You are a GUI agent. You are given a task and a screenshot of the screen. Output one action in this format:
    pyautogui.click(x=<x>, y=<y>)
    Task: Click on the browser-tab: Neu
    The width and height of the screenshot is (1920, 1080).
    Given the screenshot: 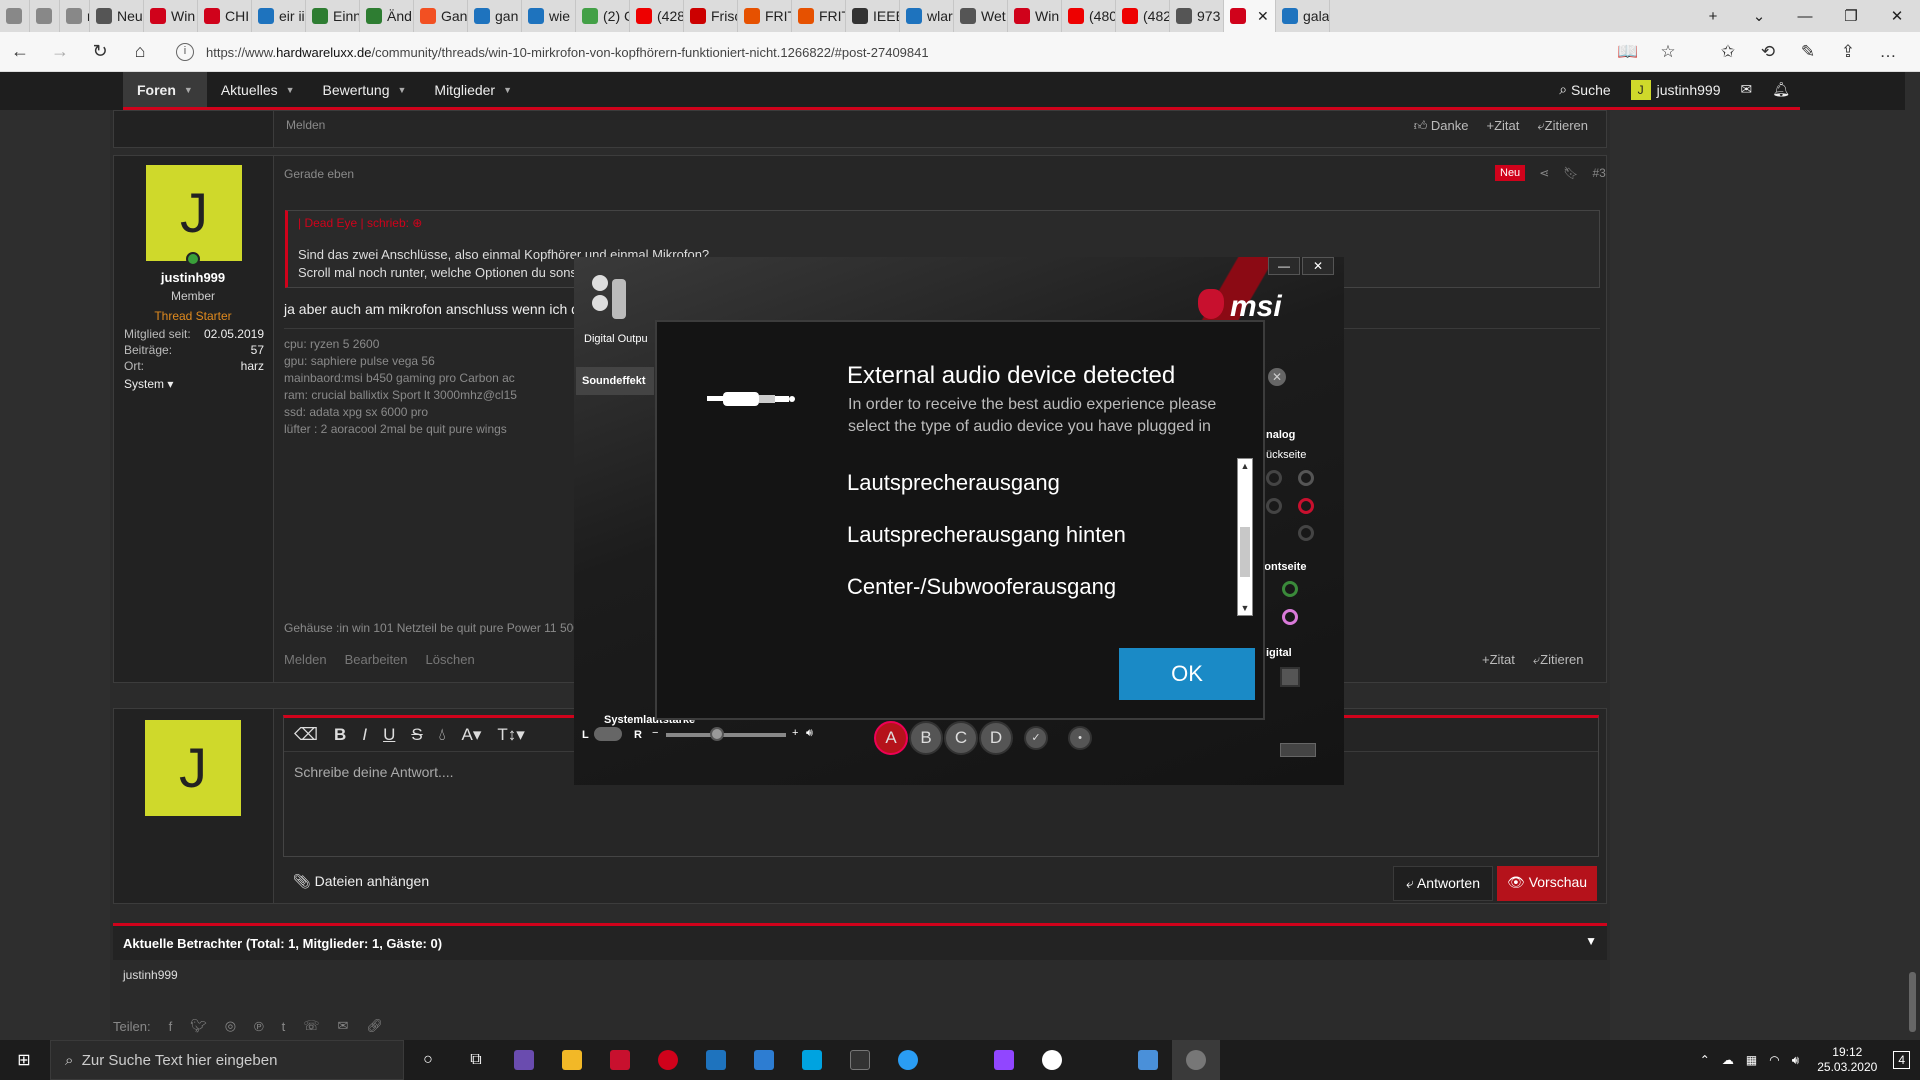 What is the action you would take?
    pyautogui.click(x=117, y=16)
    